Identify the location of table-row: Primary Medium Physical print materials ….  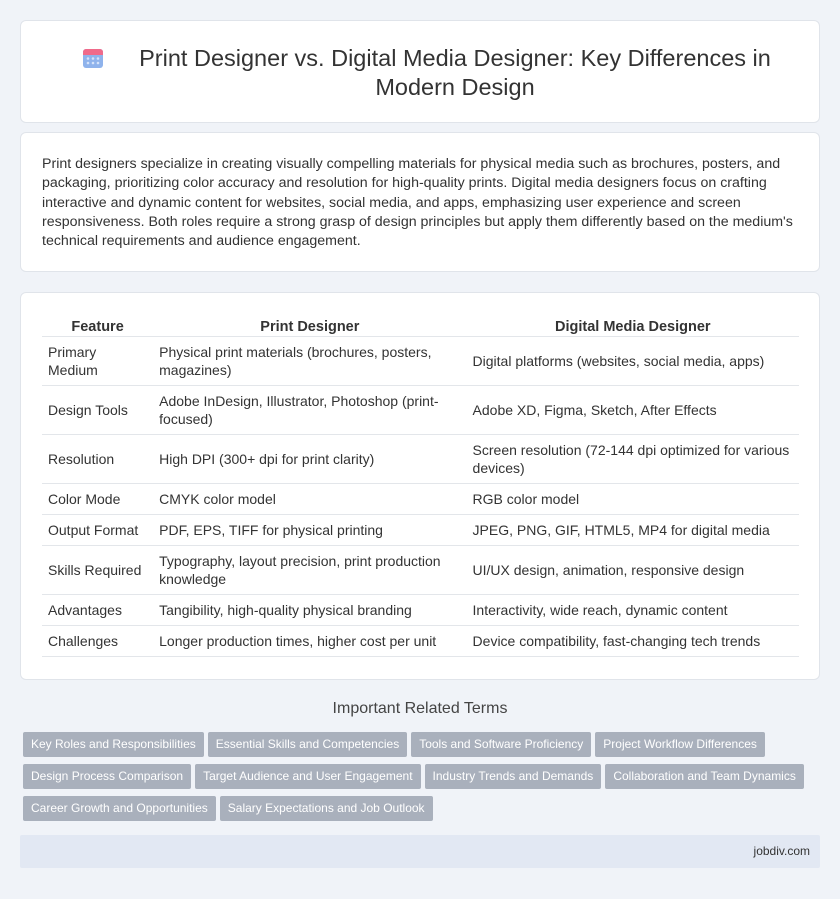
(420, 361).